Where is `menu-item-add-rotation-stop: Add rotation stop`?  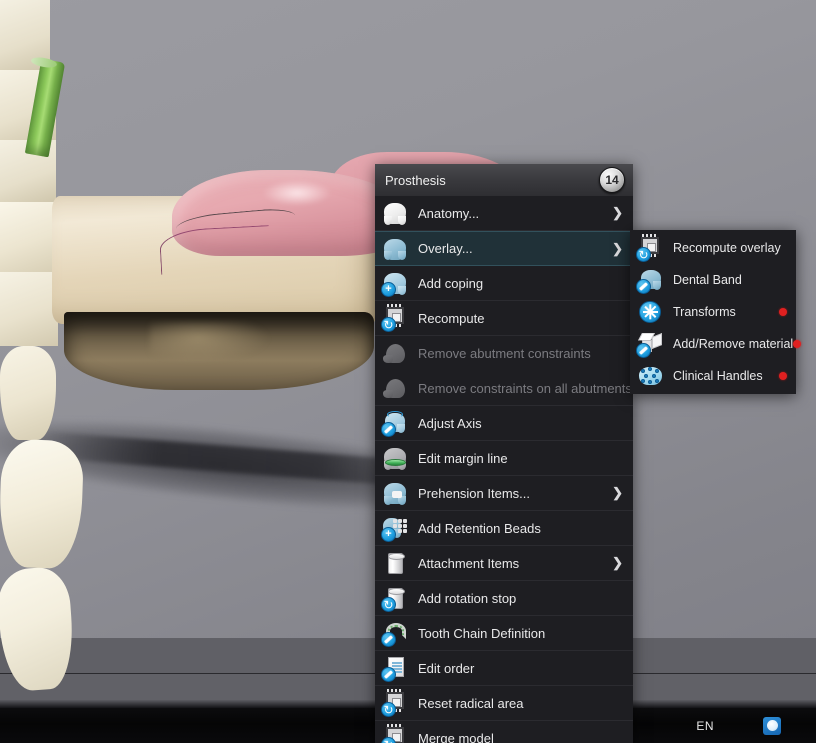
menu-item-add-rotation-stop: Add rotation stop is located at coordinates (504, 598).